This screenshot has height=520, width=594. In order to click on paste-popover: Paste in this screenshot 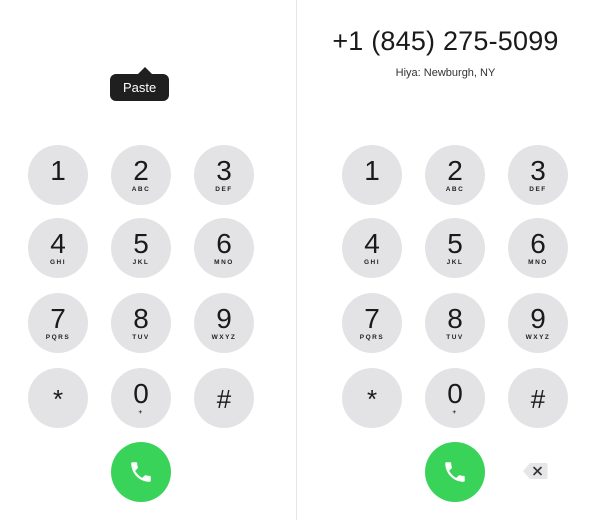, I will do `click(140, 84)`.